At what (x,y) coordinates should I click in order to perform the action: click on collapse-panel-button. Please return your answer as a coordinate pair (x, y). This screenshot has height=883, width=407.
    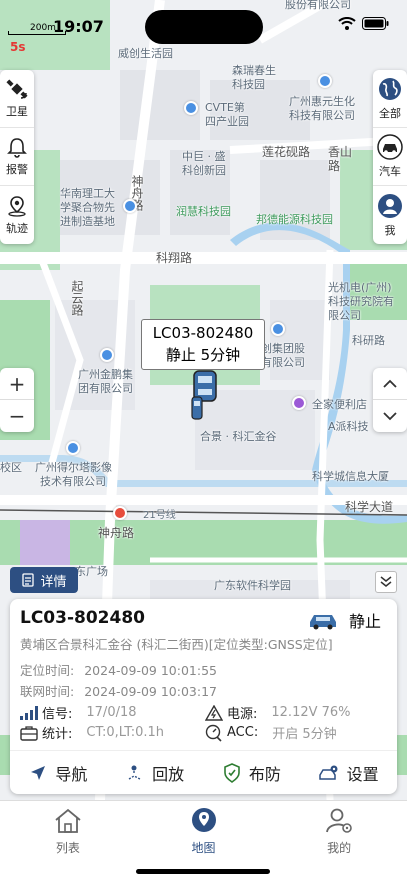
    Looking at the image, I should click on (386, 582).